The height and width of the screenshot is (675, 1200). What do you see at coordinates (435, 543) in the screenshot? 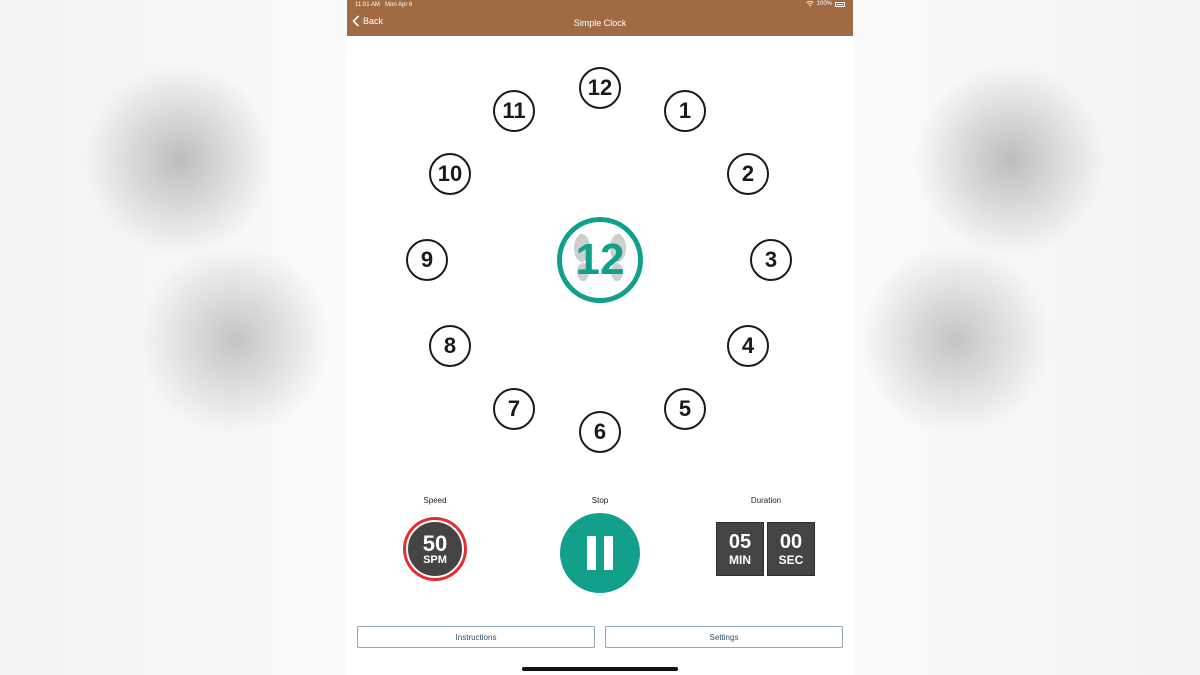
I see `speed-value: 50` at bounding box center [435, 543].